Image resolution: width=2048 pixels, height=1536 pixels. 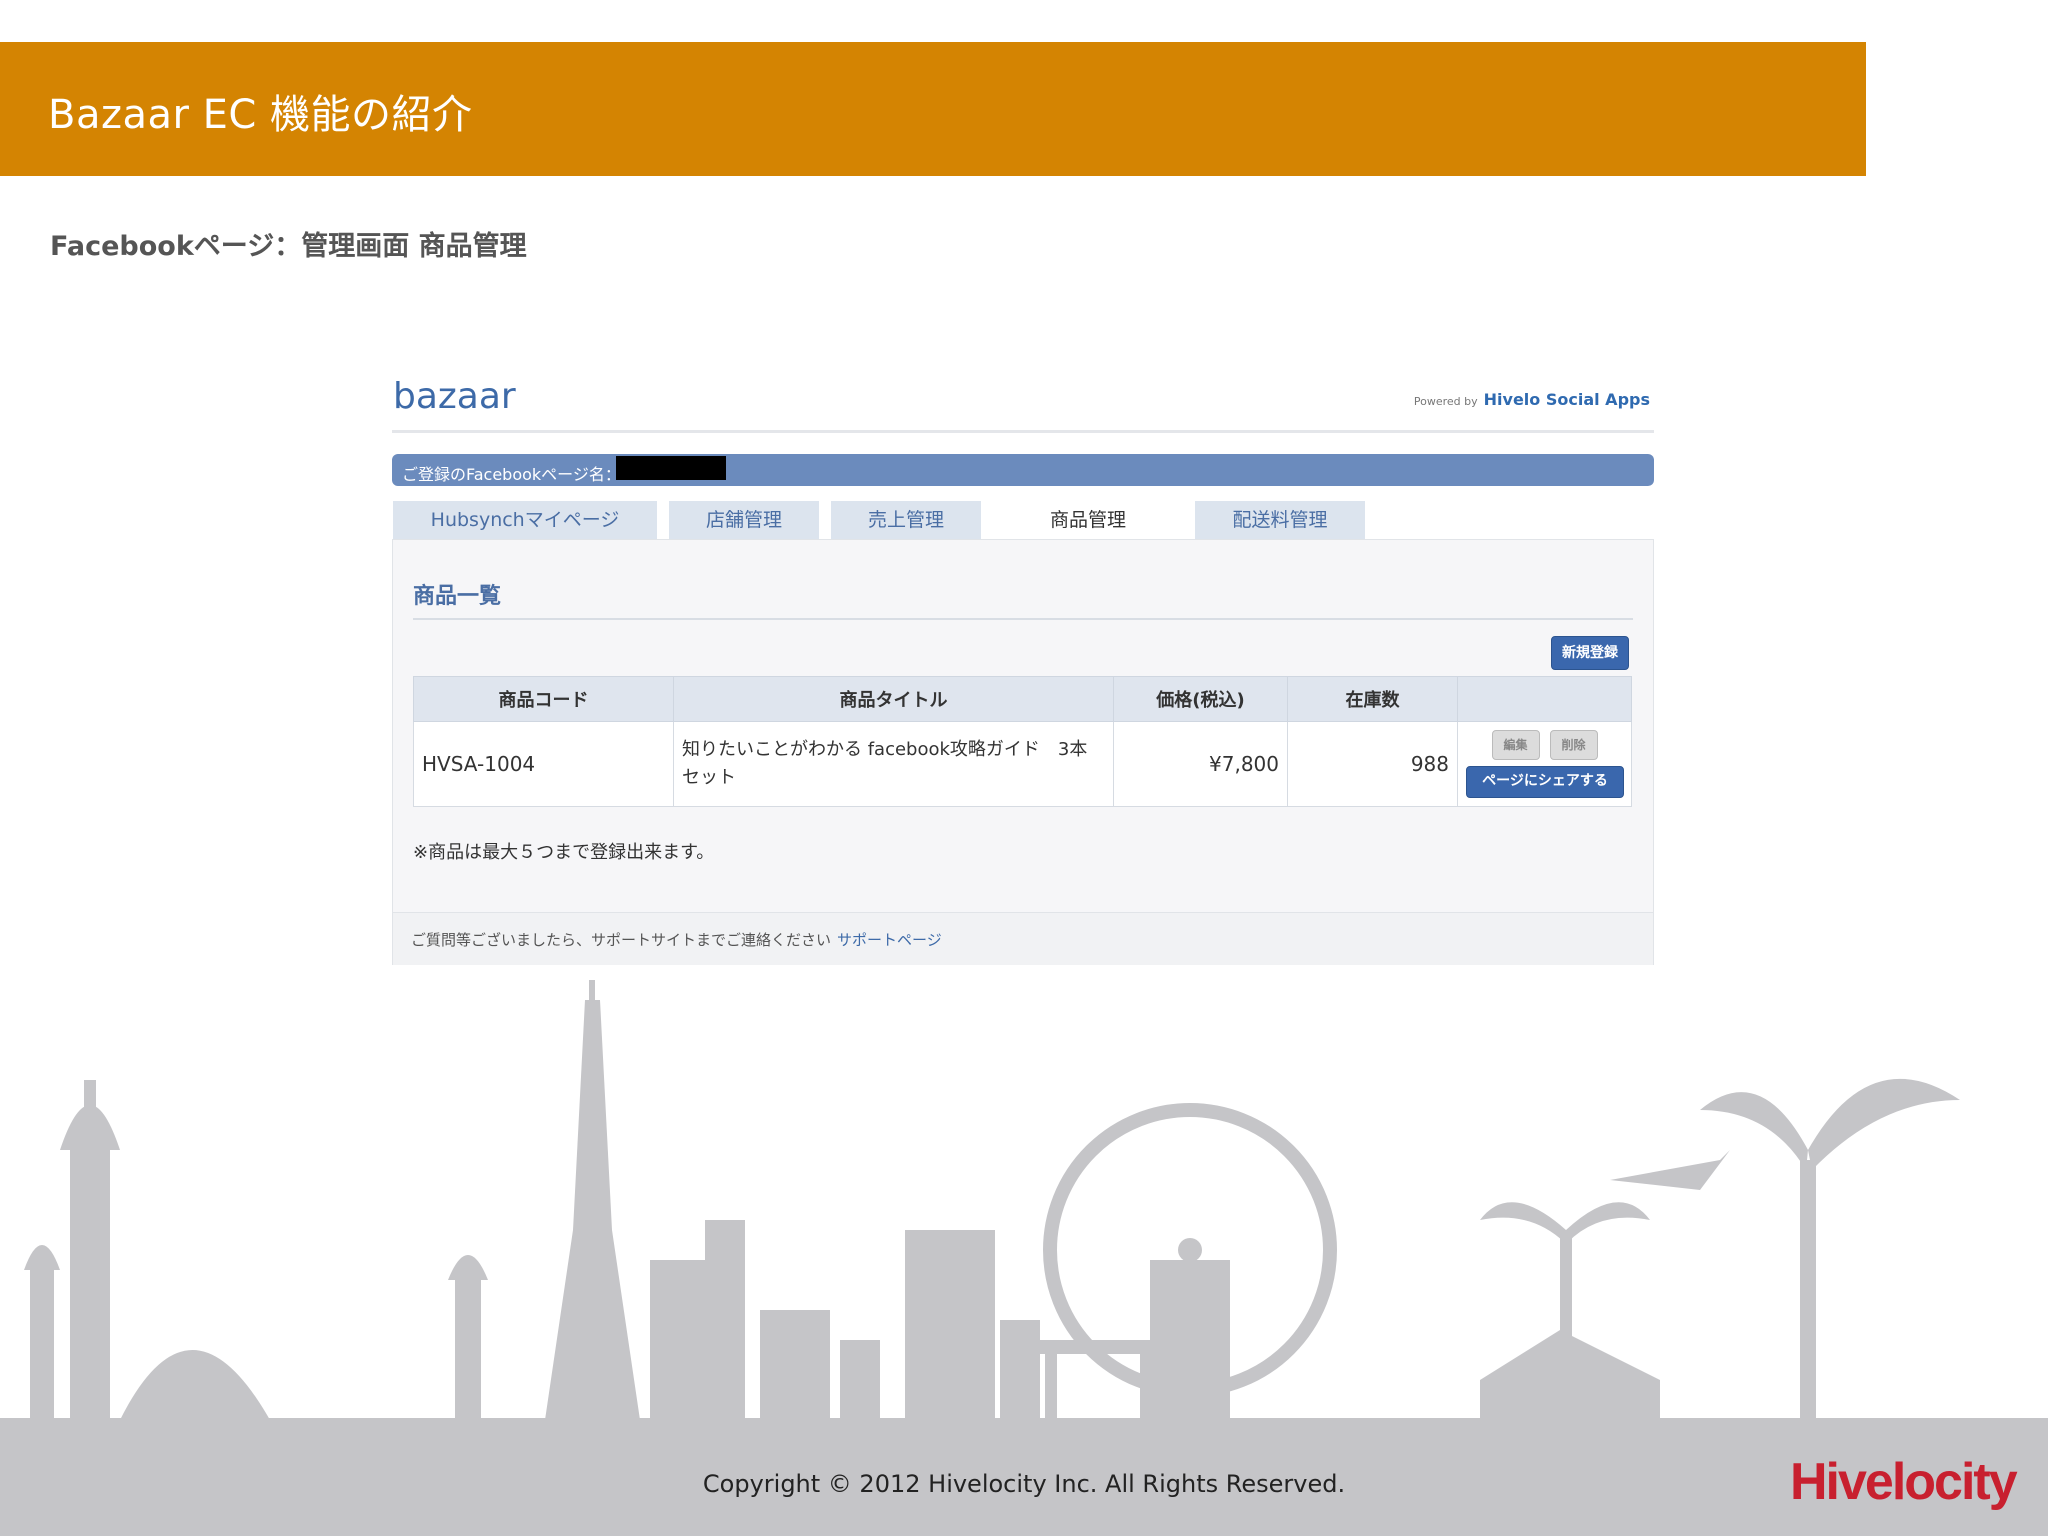 I want to click on new-product-button: 新規登録, so click(x=1590, y=653).